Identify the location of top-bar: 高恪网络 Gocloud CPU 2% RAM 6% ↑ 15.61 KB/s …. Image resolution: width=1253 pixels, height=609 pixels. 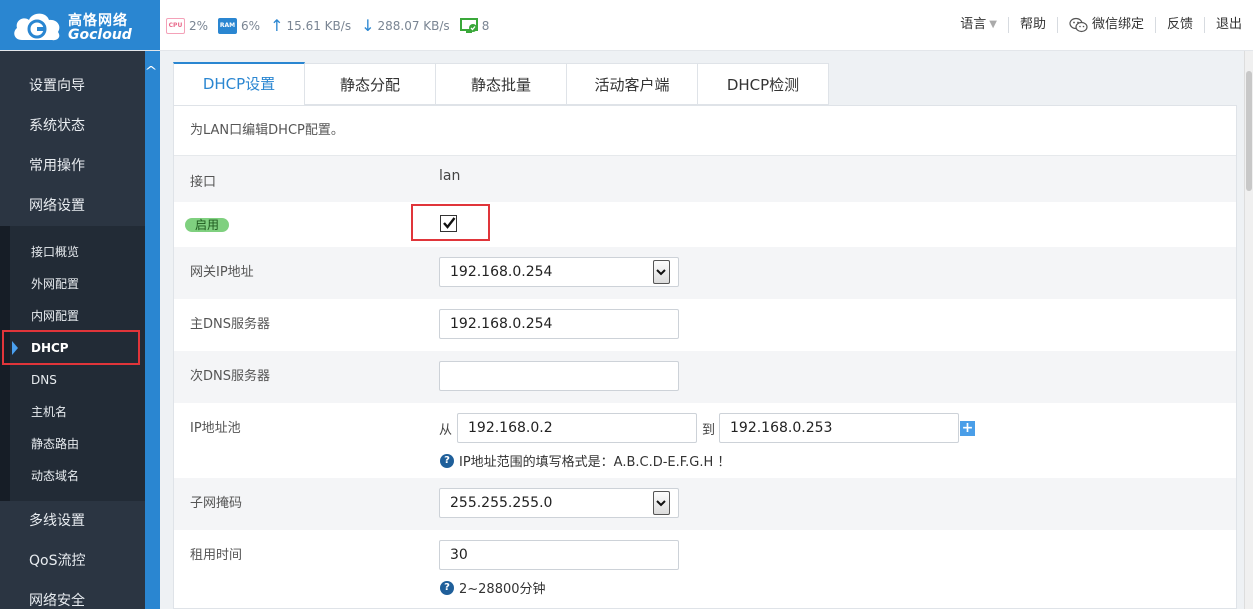
(626, 25).